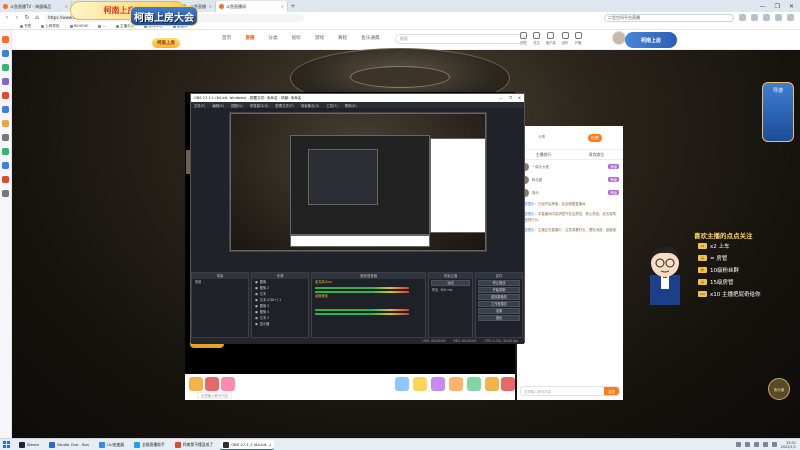  I want to click on bookmark-item: 书签, so click(25, 26).